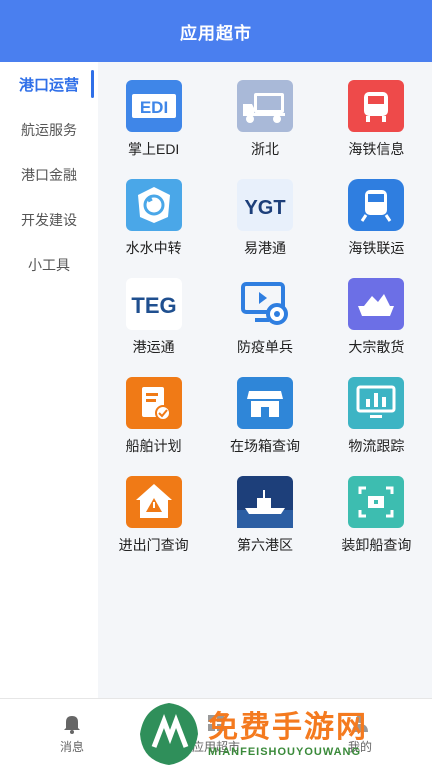  I want to click on app-tile-ship-plan: 船舶计划, so click(153, 420).